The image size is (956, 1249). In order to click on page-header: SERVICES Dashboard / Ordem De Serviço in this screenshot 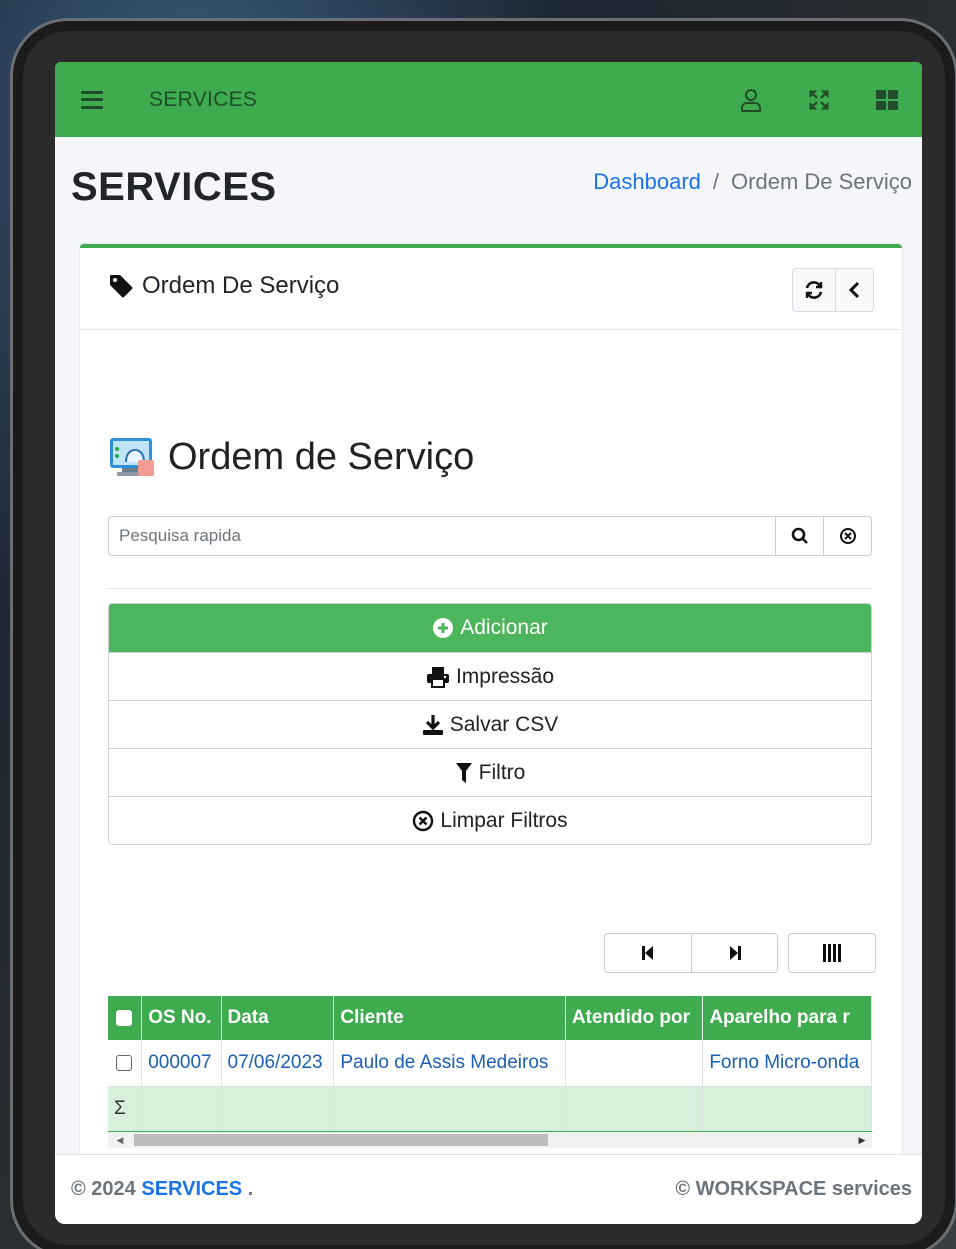, I will do `click(488, 191)`.